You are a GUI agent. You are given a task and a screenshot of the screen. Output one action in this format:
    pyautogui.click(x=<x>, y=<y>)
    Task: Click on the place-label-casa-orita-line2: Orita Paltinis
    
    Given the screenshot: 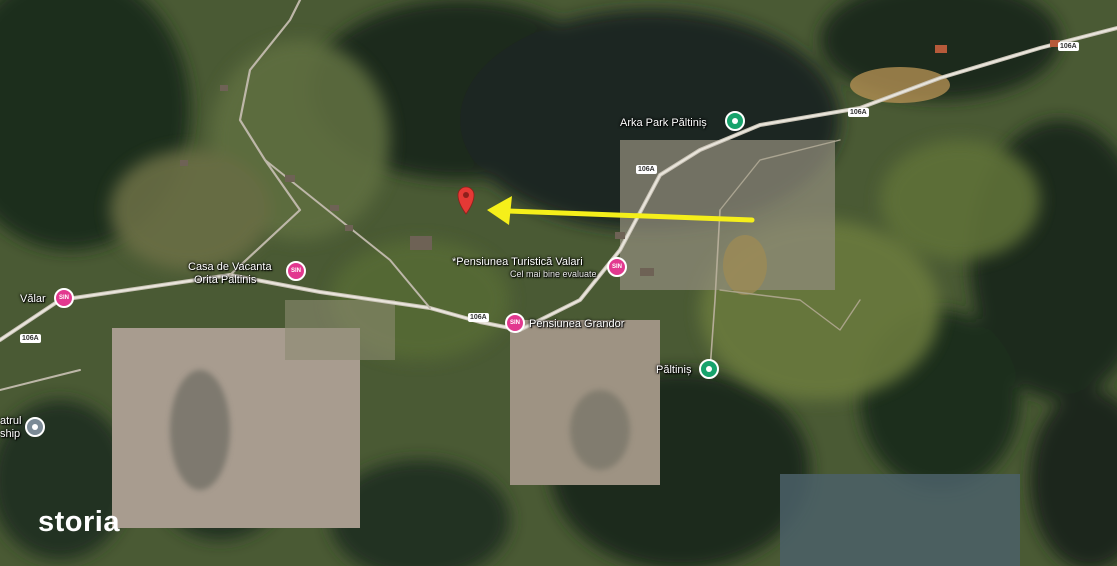 What is the action you would take?
    pyautogui.click(x=225, y=280)
    